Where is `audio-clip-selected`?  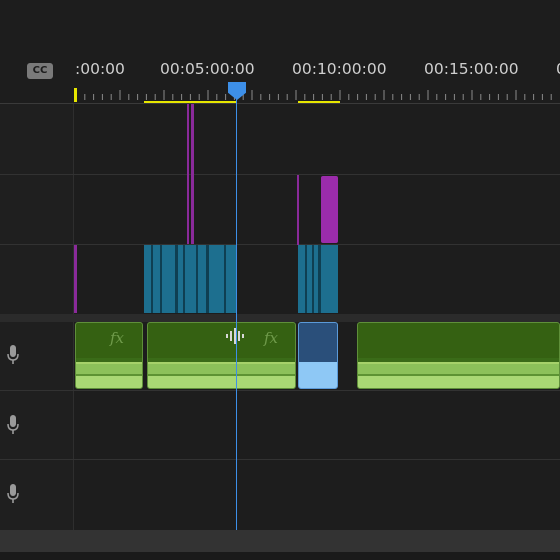
audio-clip-selected is located at coordinates (318, 355).